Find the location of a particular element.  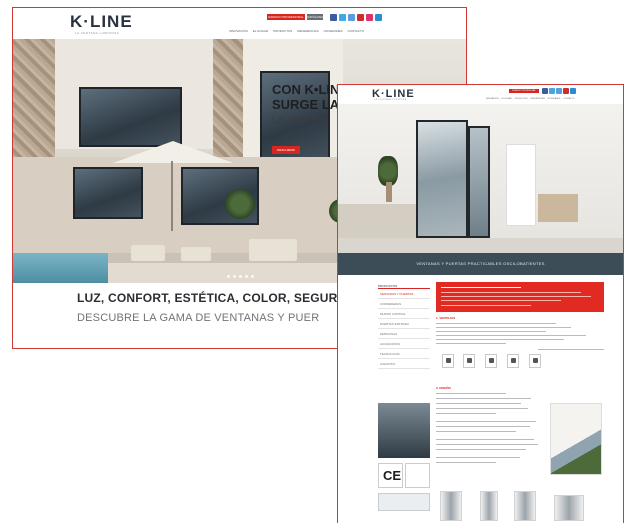

sidebar-item: ACCESORIOS is located at coordinates (404, 344).